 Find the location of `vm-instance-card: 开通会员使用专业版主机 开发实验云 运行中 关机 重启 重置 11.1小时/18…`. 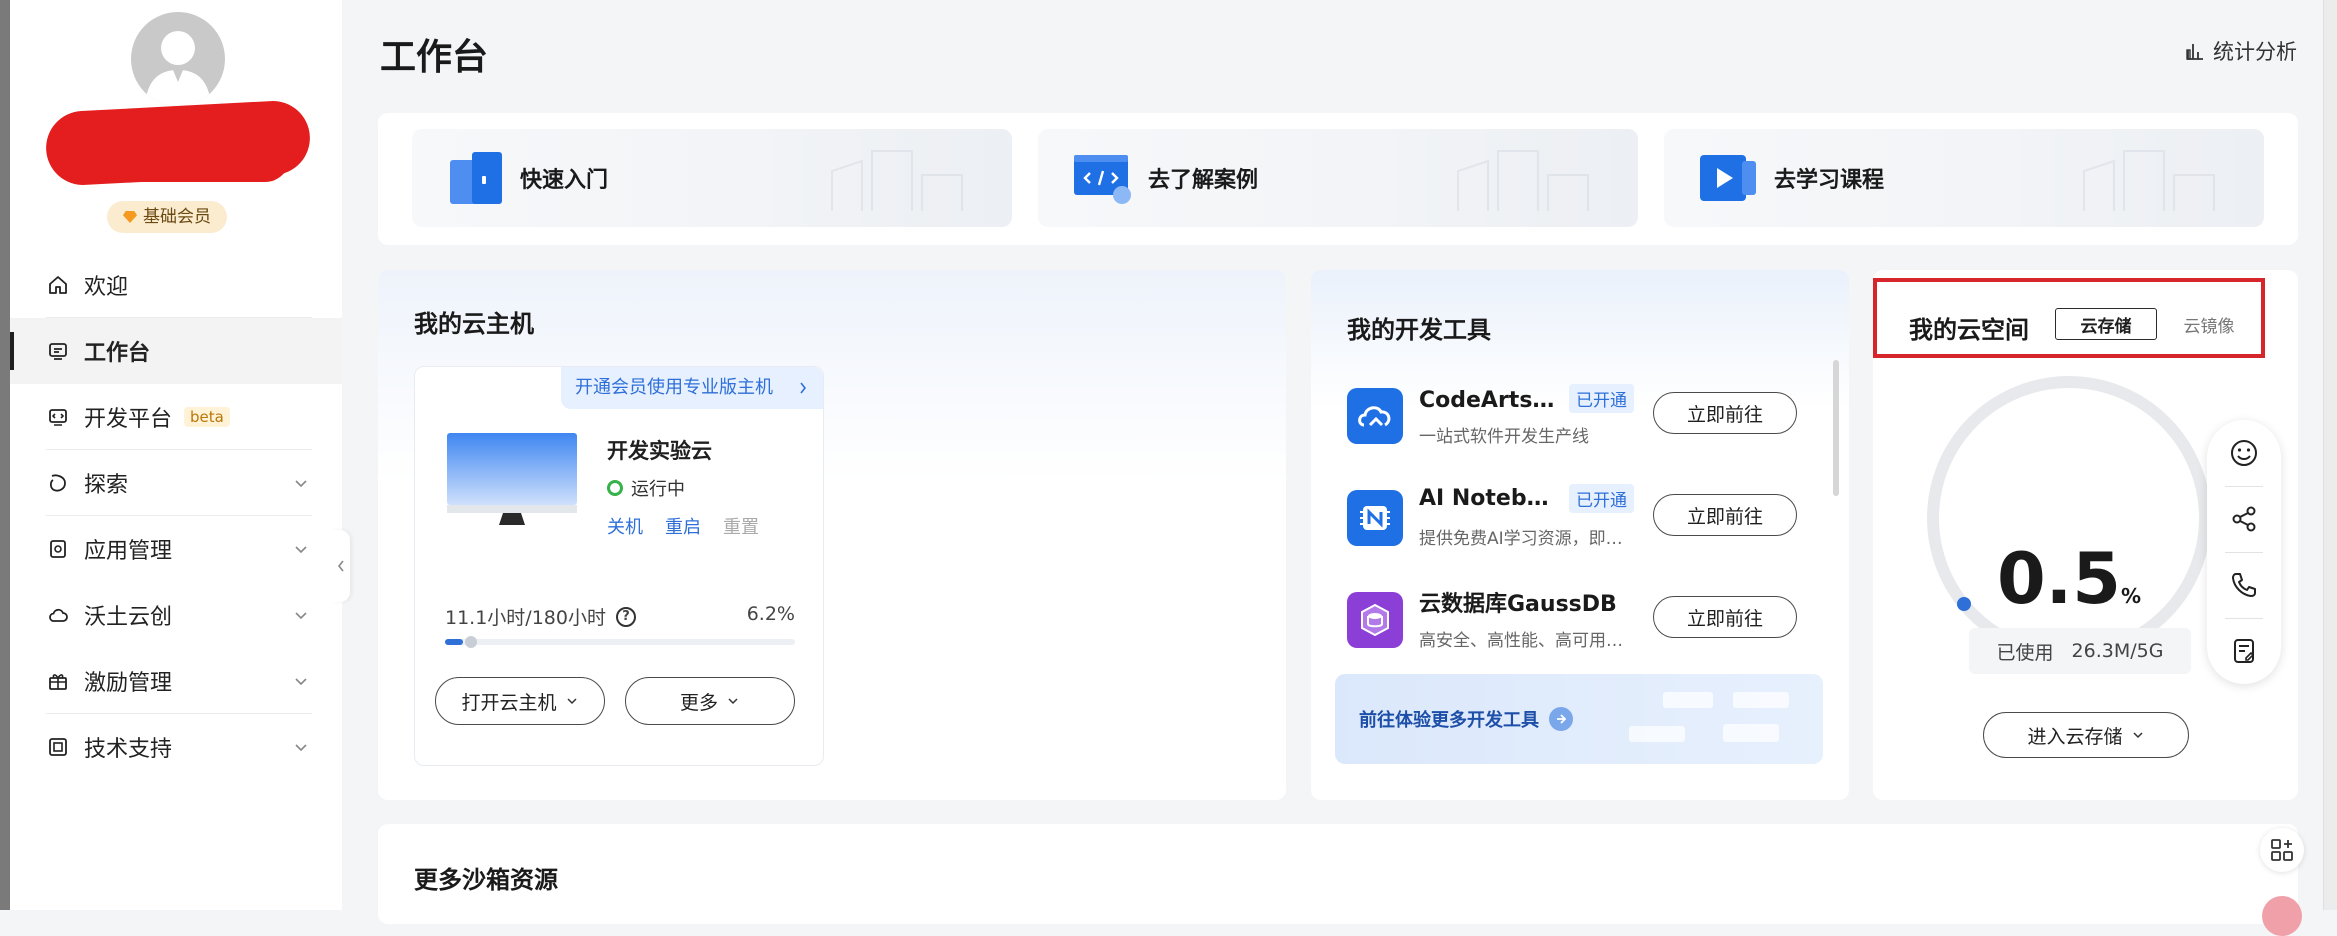

vm-instance-card: 开通会员使用专业版主机 开发实验云 运行中 关机 重启 重置 11.1小时/18… is located at coordinates (619, 566).